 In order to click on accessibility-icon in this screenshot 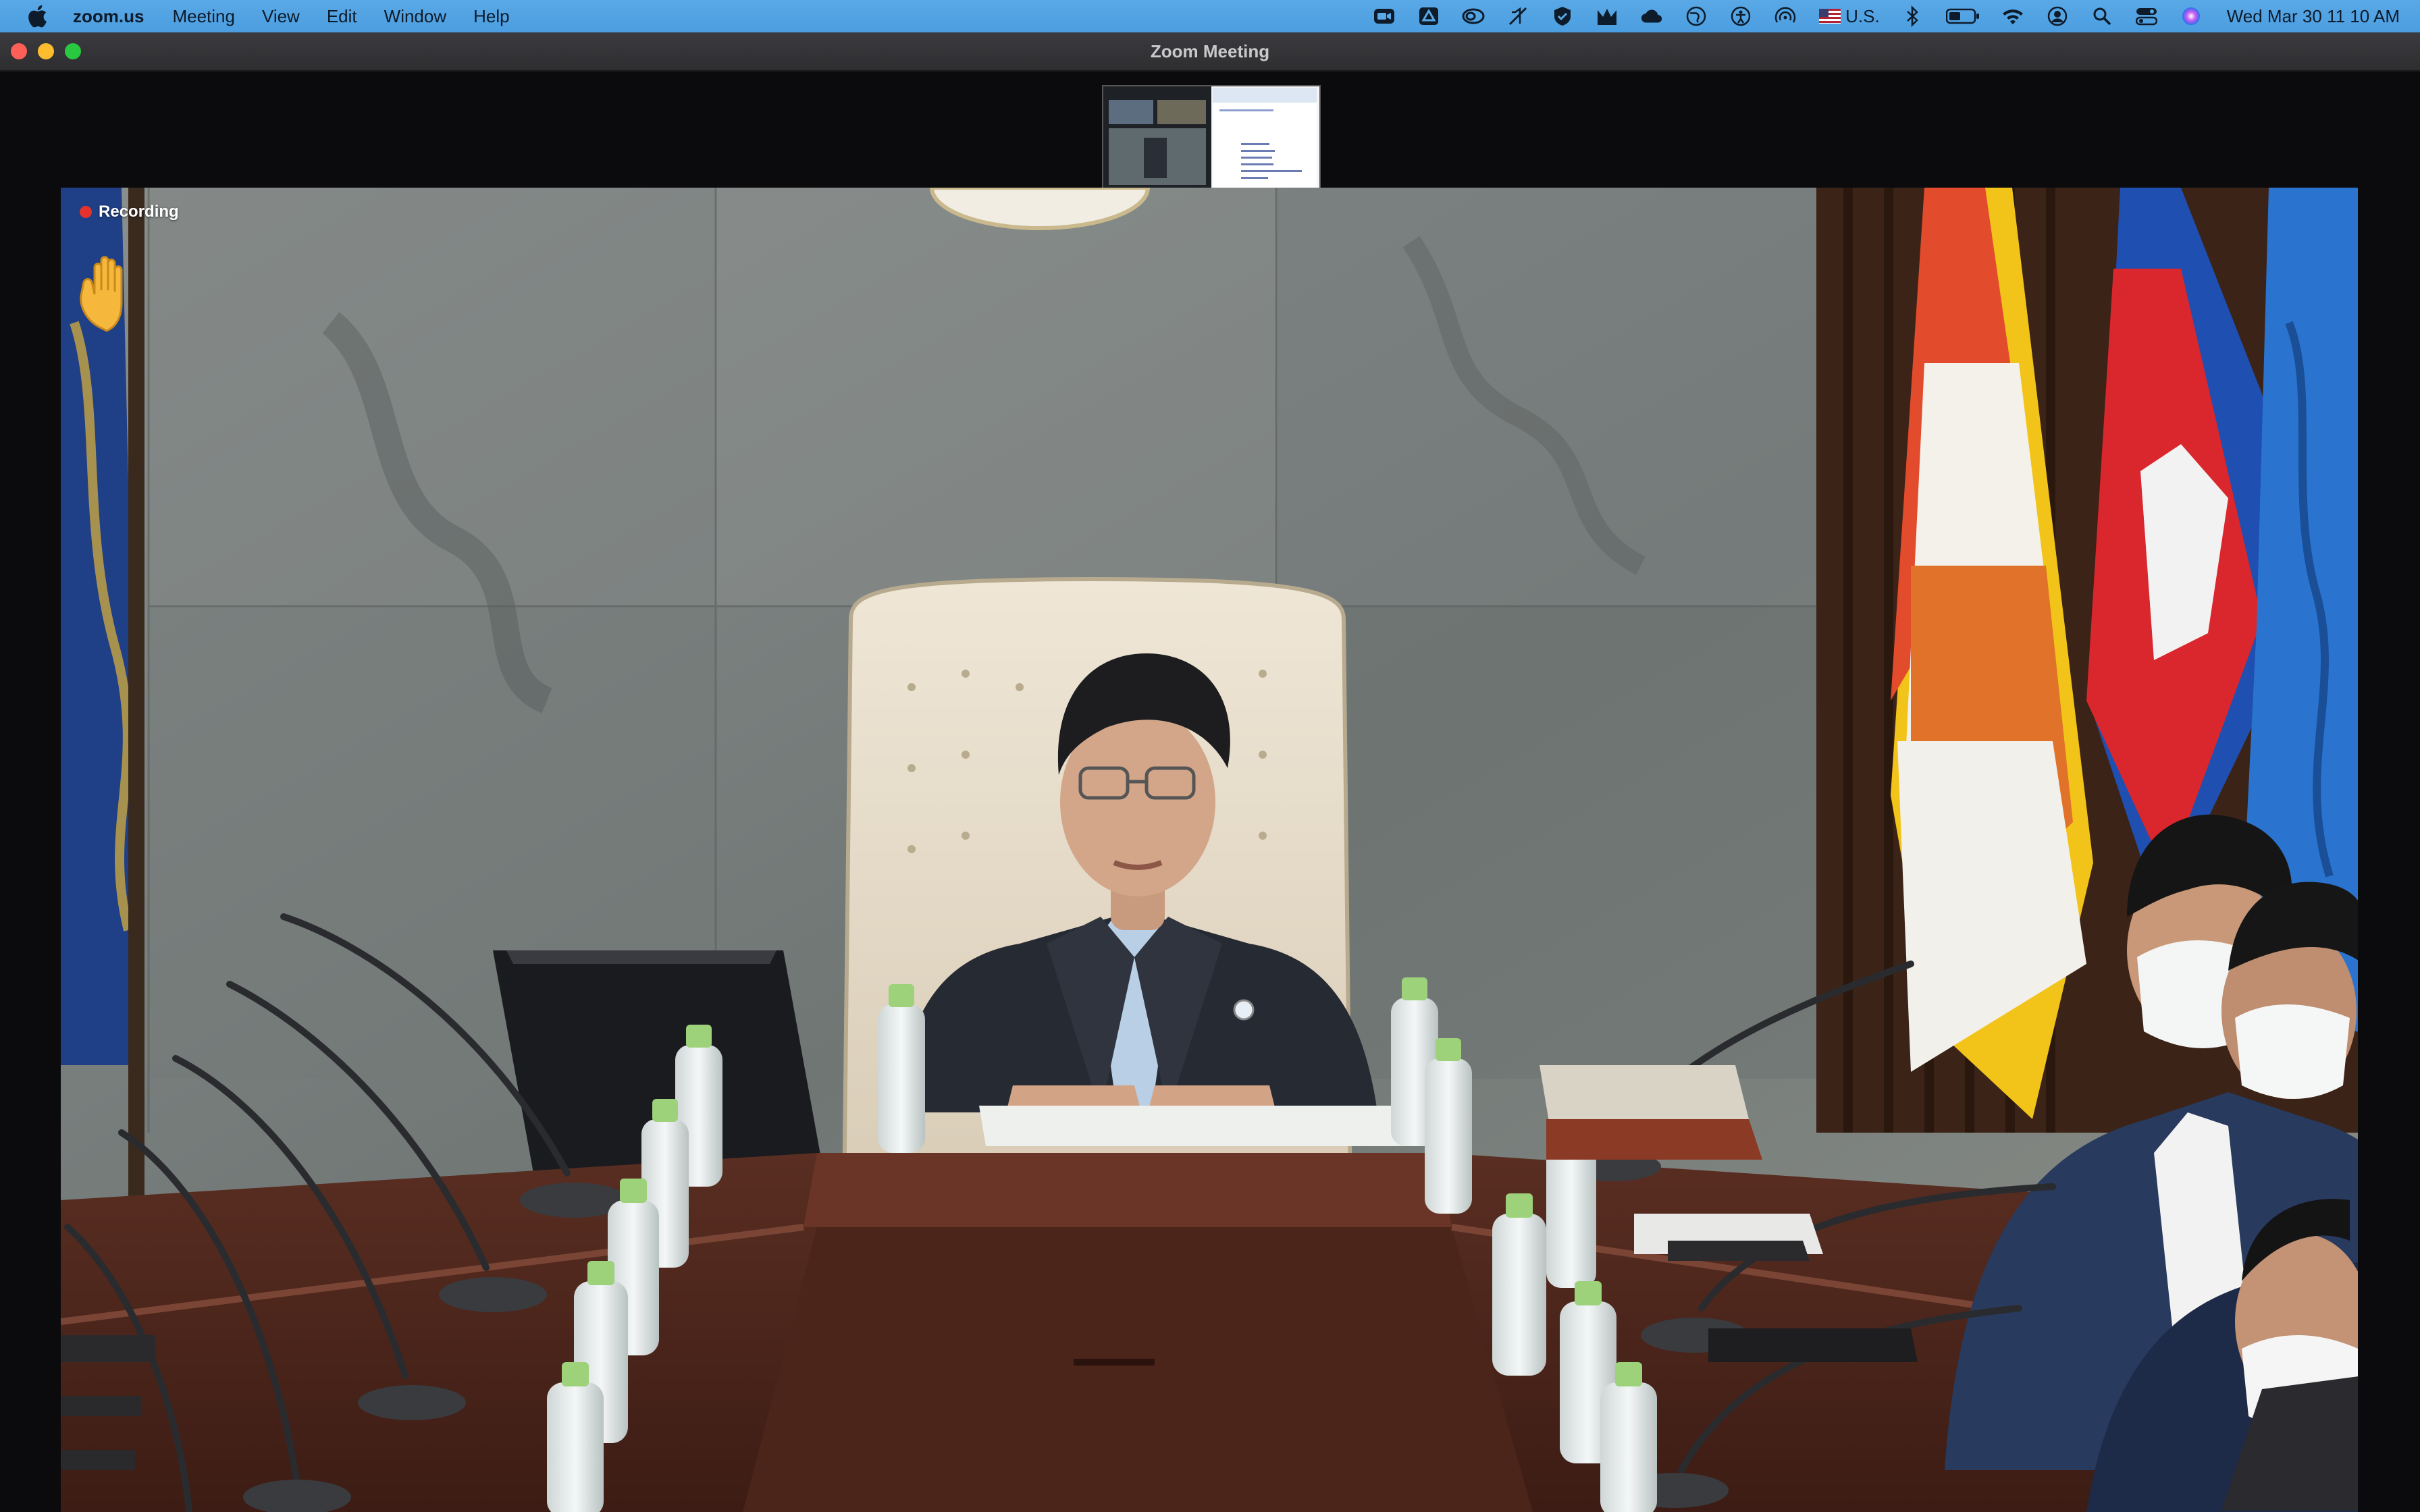, I will do `click(1740, 16)`.